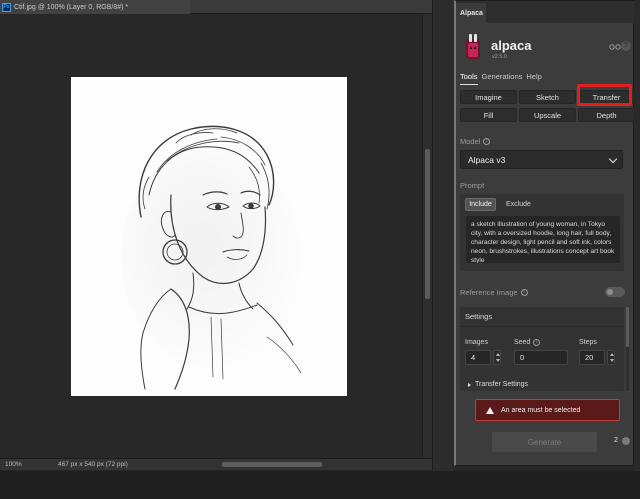  Describe the element at coordinates (604, 95) in the screenshot. I see `transfer-highlight-box` at that location.